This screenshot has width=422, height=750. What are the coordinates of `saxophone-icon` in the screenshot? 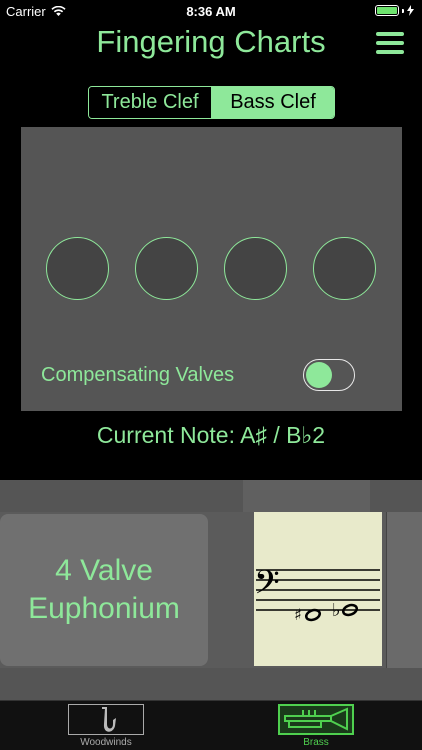 It's located at (109, 719).